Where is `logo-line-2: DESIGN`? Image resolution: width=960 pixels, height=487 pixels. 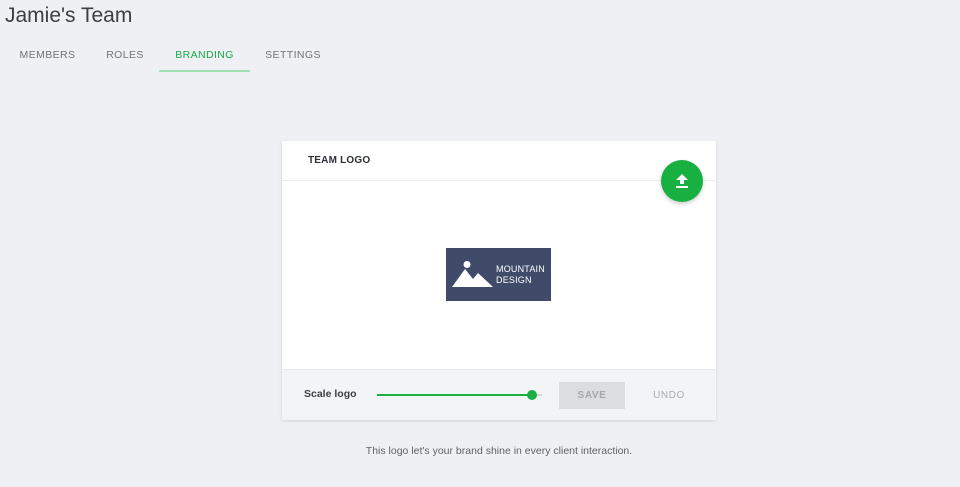 logo-line-2: DESIGN is located at coordinates (514, 280).